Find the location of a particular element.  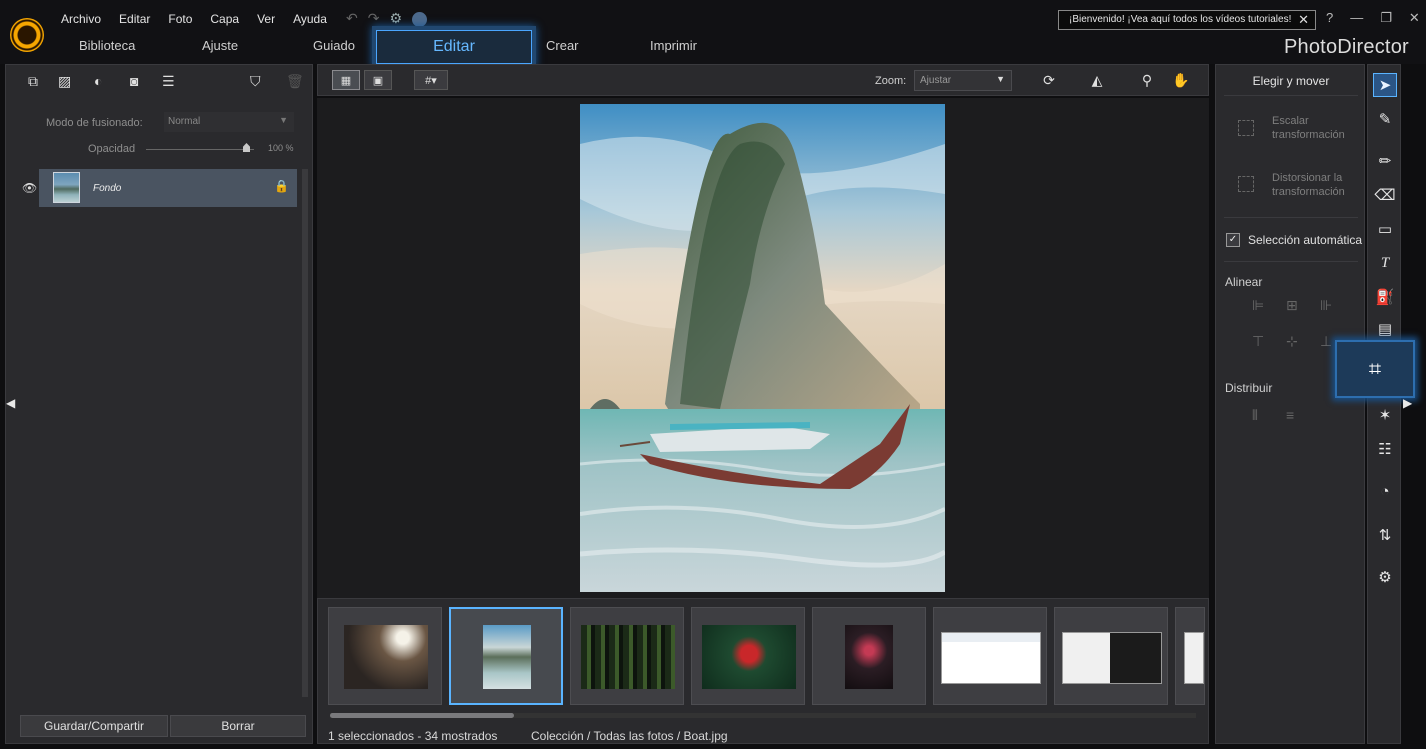

trash-icon: 🗑 is located at coordinates (295, 81).